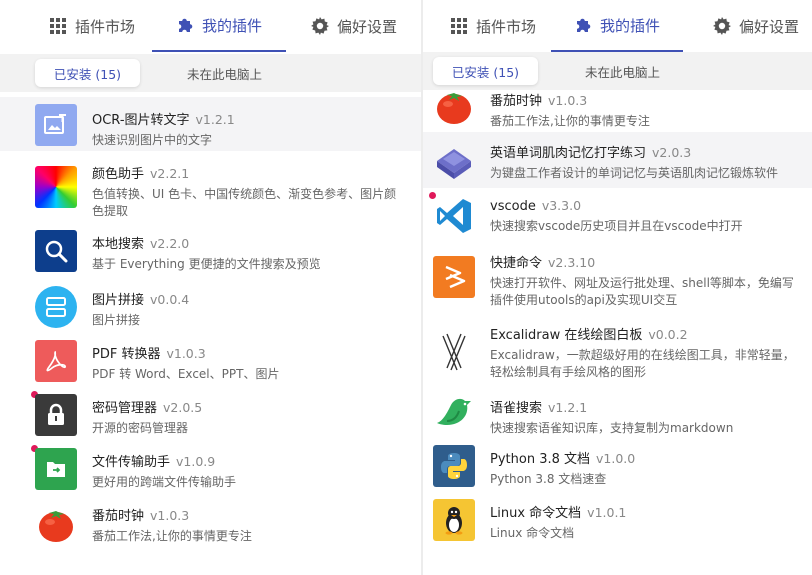 The width and height of the screenshot is (812, 575). Describe the element at coordinates (56, 307) in the screenshot. I see `image-join-icon` at that location.